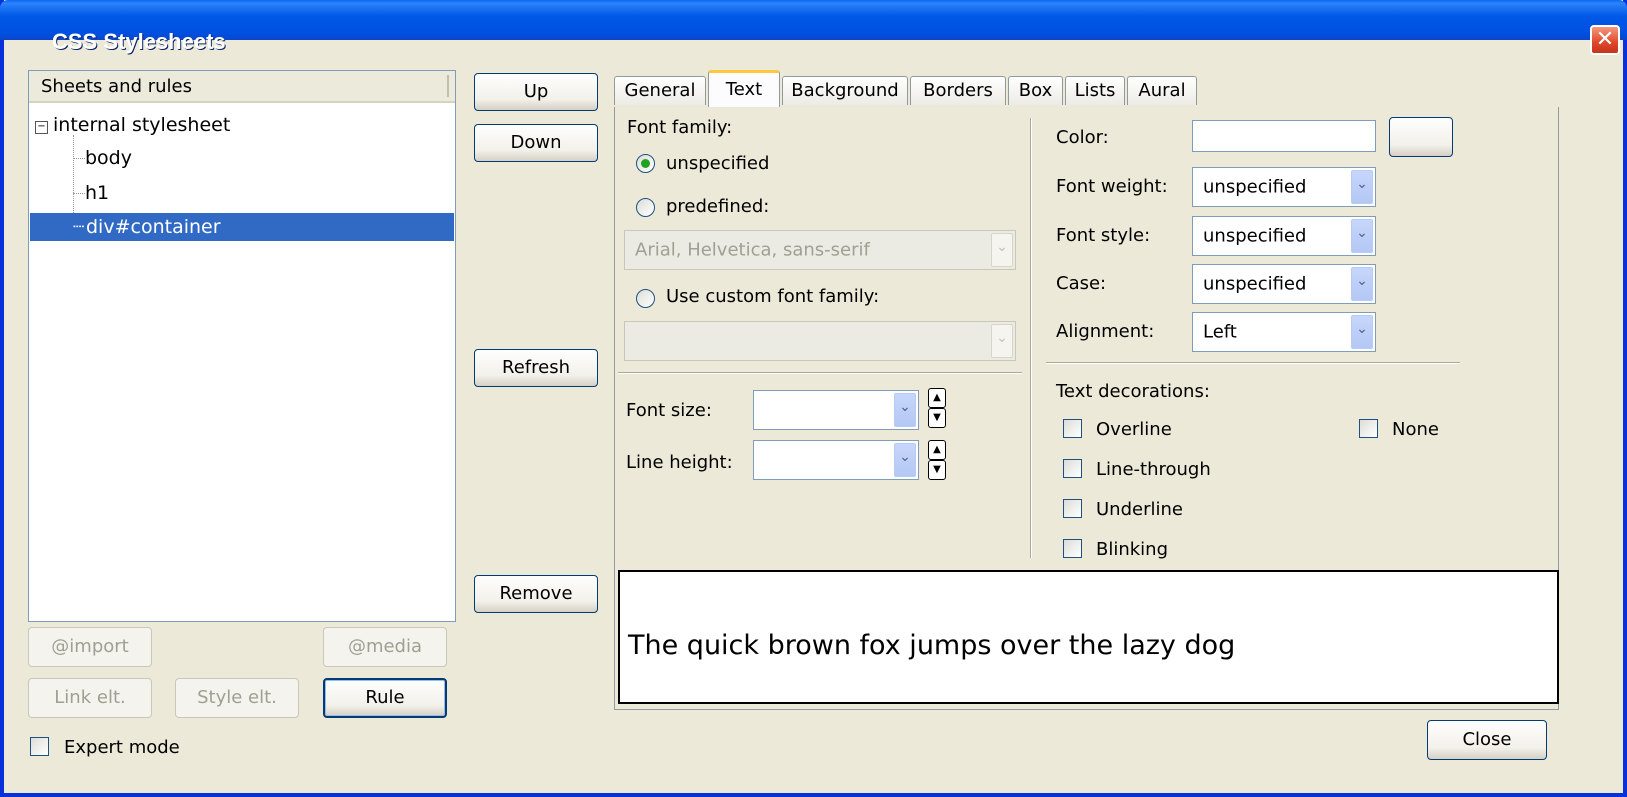 The width and height of the screenshot is (1627, 797). I want to click on font-weight-value: unspecified, so click(1255, 187).